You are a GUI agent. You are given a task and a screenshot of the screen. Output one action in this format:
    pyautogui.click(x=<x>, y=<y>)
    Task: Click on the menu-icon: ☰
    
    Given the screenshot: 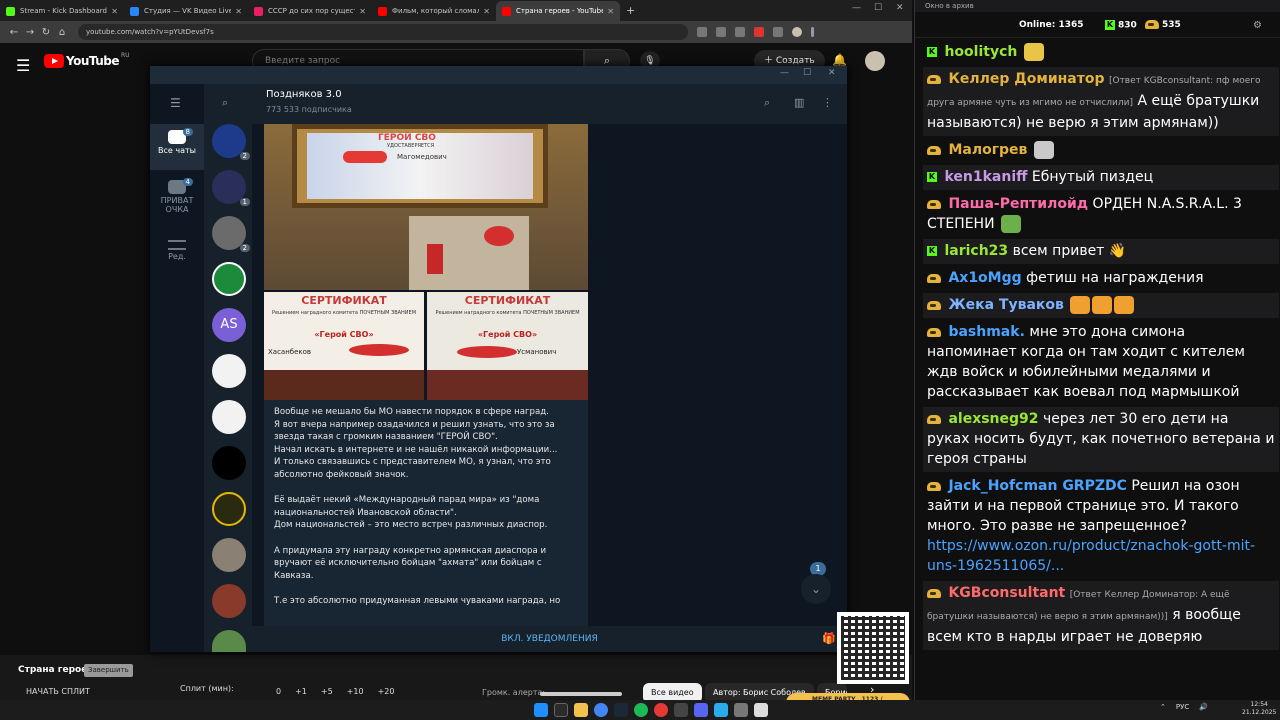 What is the action you would take?
    pyautogui.click(x=23, y=65)
    